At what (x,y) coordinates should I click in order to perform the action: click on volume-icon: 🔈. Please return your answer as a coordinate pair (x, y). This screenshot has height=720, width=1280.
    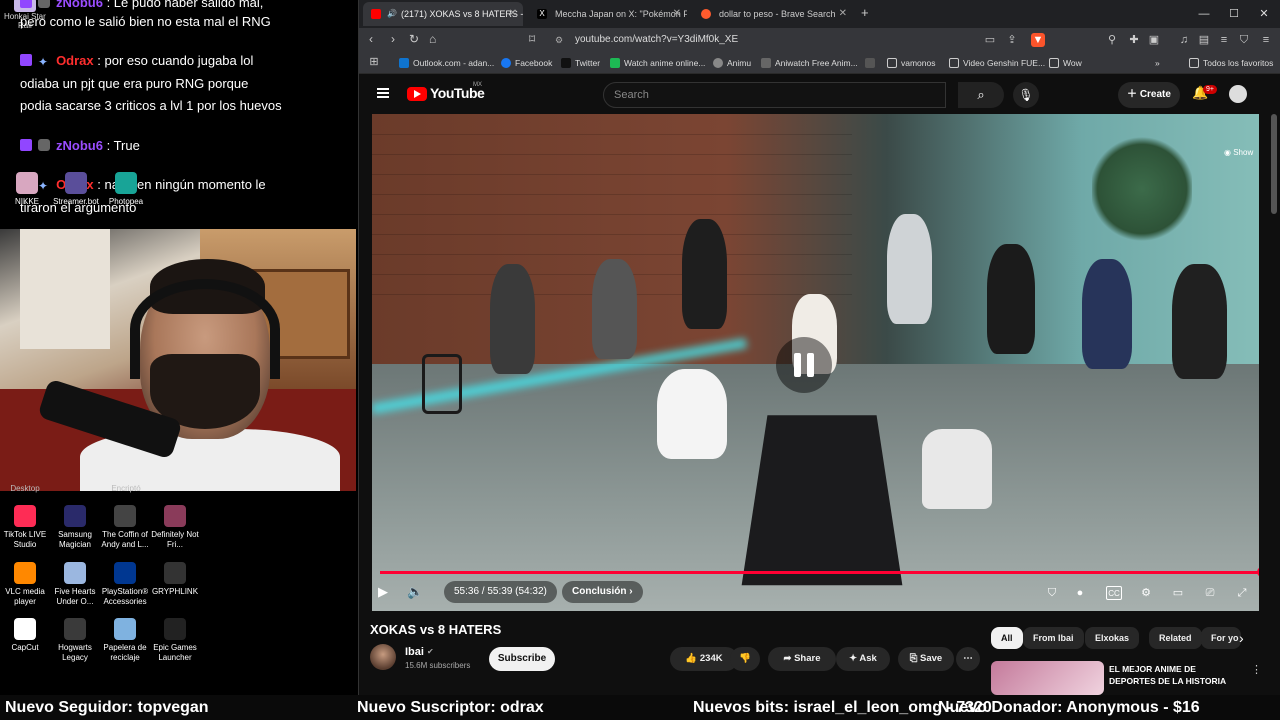
    Looking at the image, I should click on (415, 592).